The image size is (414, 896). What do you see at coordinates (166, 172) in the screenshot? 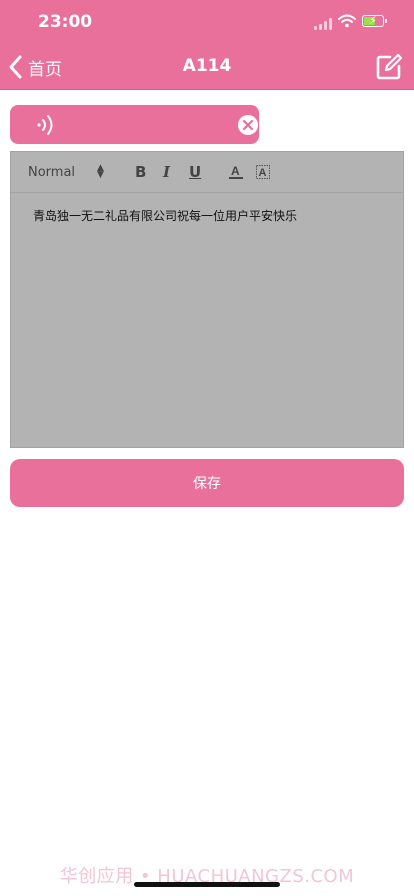
I see `italic-button: I` at bounding box center [166, 172].